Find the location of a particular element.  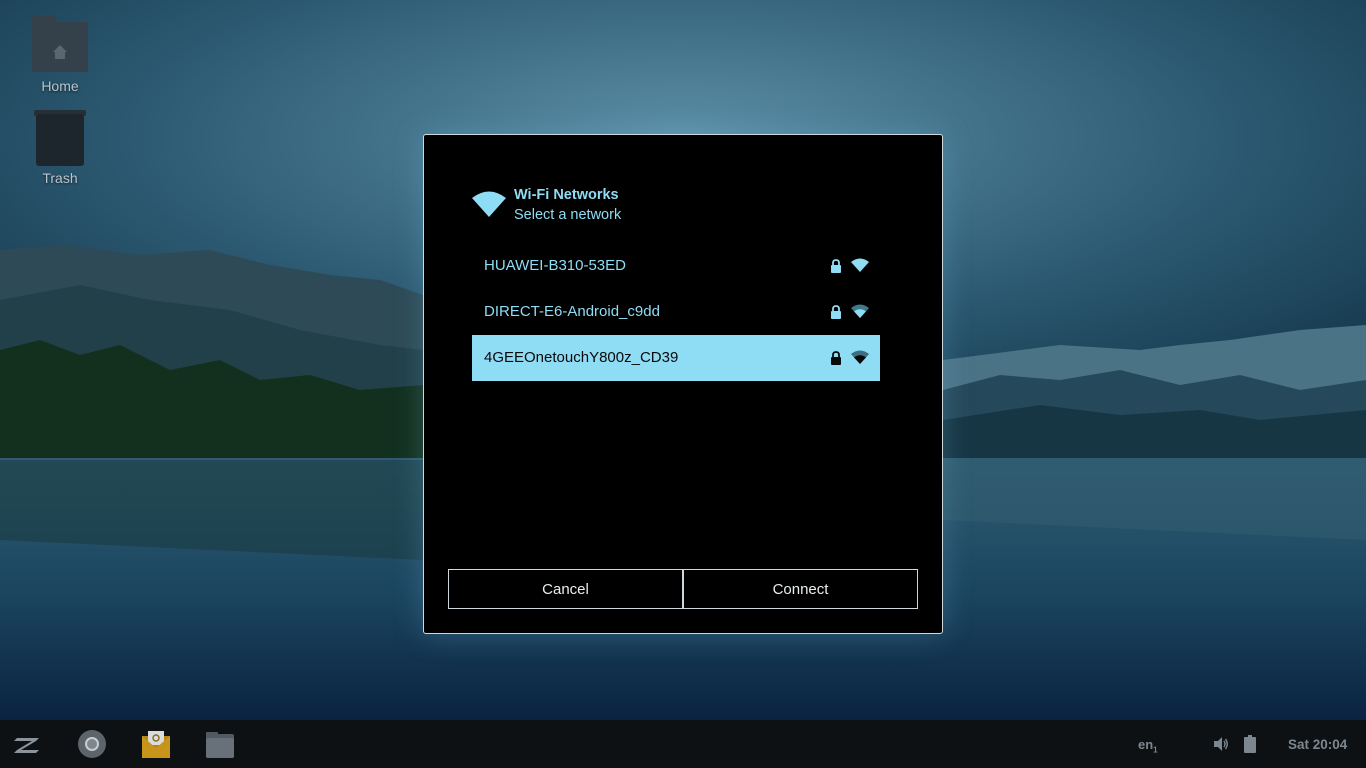

network-ssid: DIRECT-E6-Android_c9dd is located at coordinates (572, 311).